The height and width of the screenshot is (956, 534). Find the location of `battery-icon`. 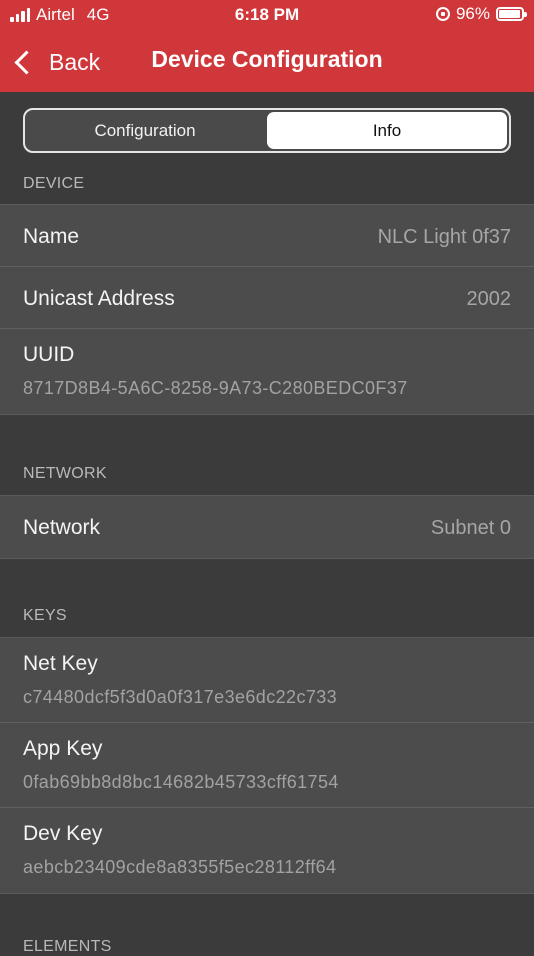

battery-icon is located at coordinates (511, 14).